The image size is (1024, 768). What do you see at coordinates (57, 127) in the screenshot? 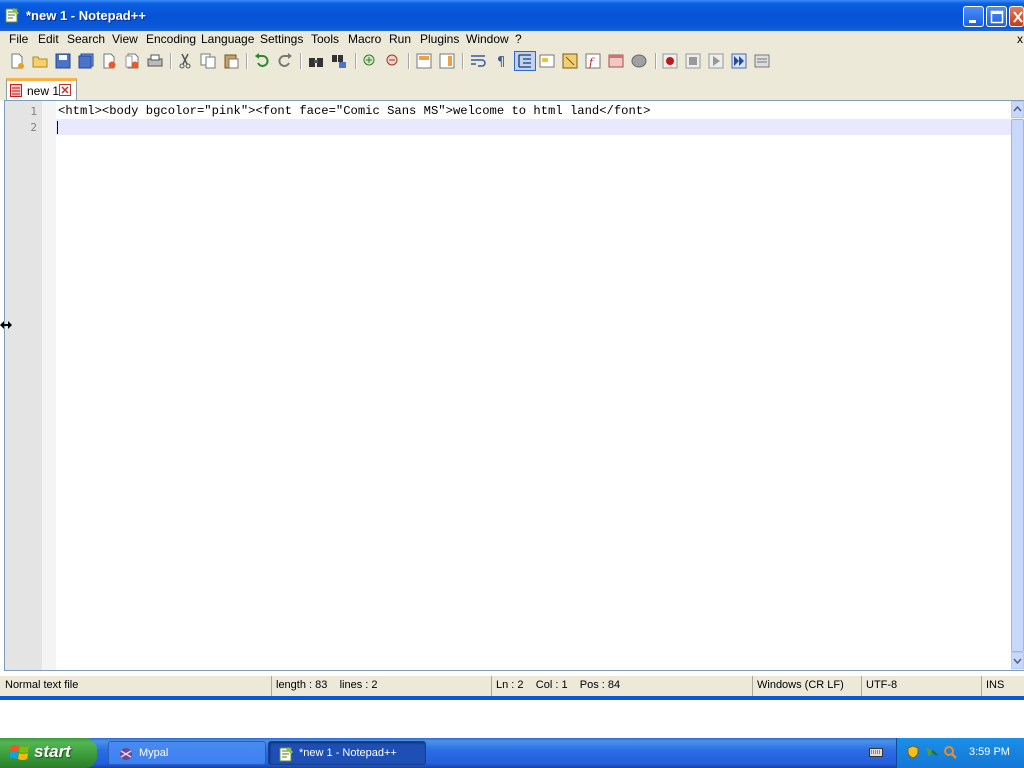
I see `text-caret` at bounding box center [57, 127].